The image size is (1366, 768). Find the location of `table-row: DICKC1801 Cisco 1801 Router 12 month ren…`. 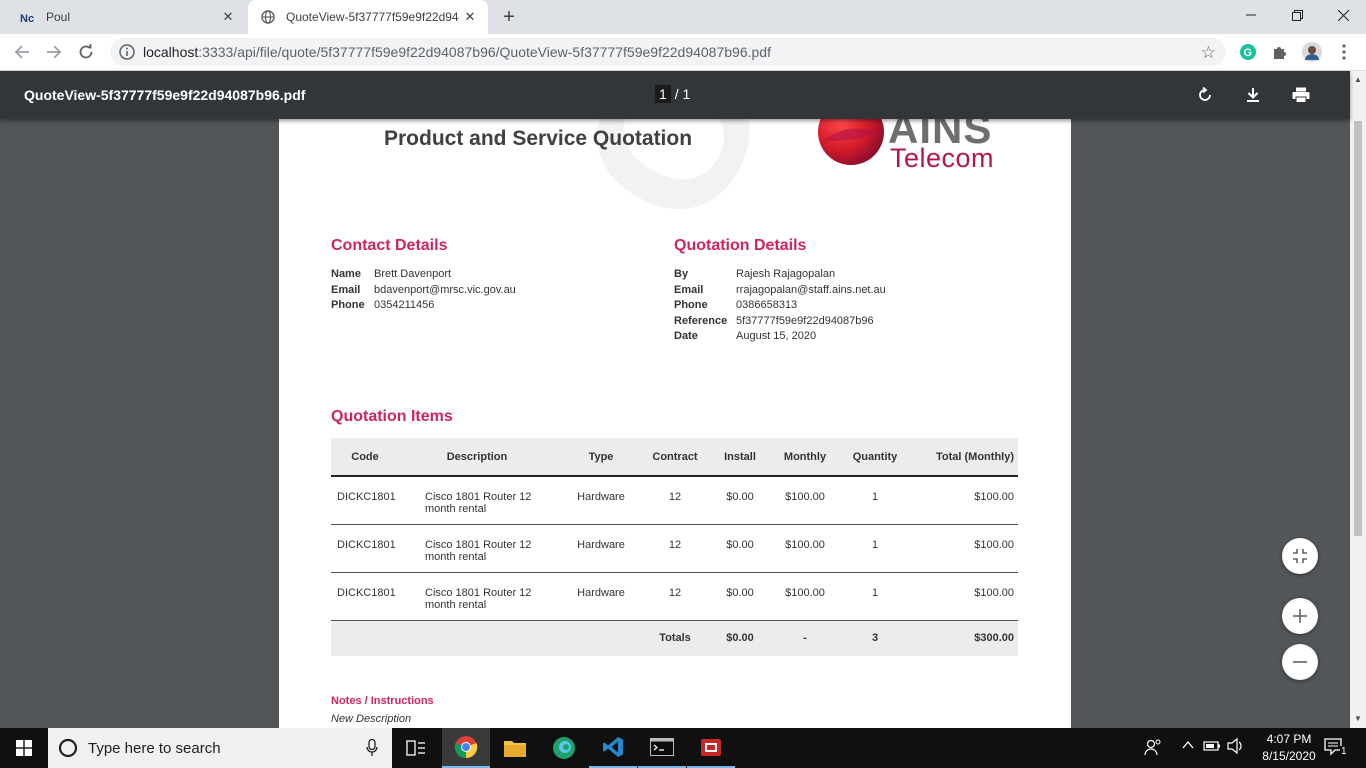

table-row: DICKC1801 Cisco 1801 Router 12 month ren… is located at coordinates (674, 500).